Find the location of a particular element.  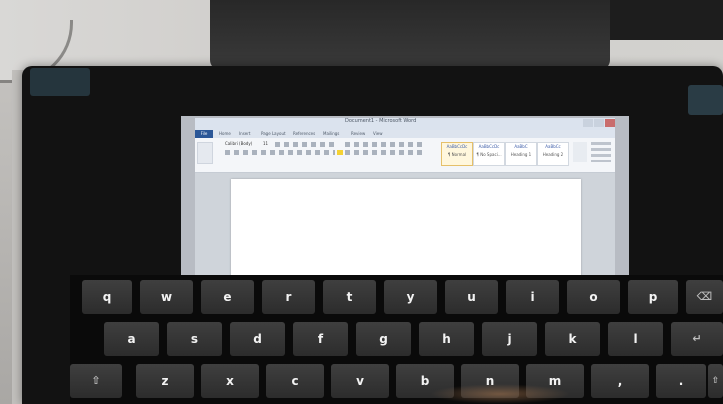

window-title: Document1 - Microsoft Word is located at coordinates (381, 121).